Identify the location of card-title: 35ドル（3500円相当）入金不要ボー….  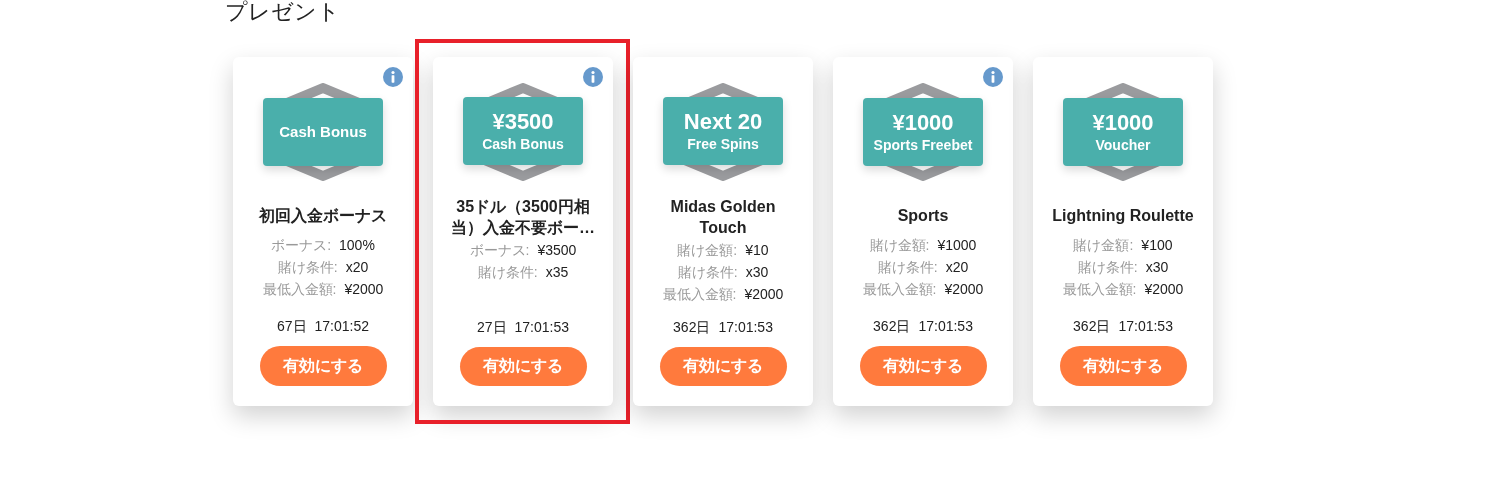
(523, 217).